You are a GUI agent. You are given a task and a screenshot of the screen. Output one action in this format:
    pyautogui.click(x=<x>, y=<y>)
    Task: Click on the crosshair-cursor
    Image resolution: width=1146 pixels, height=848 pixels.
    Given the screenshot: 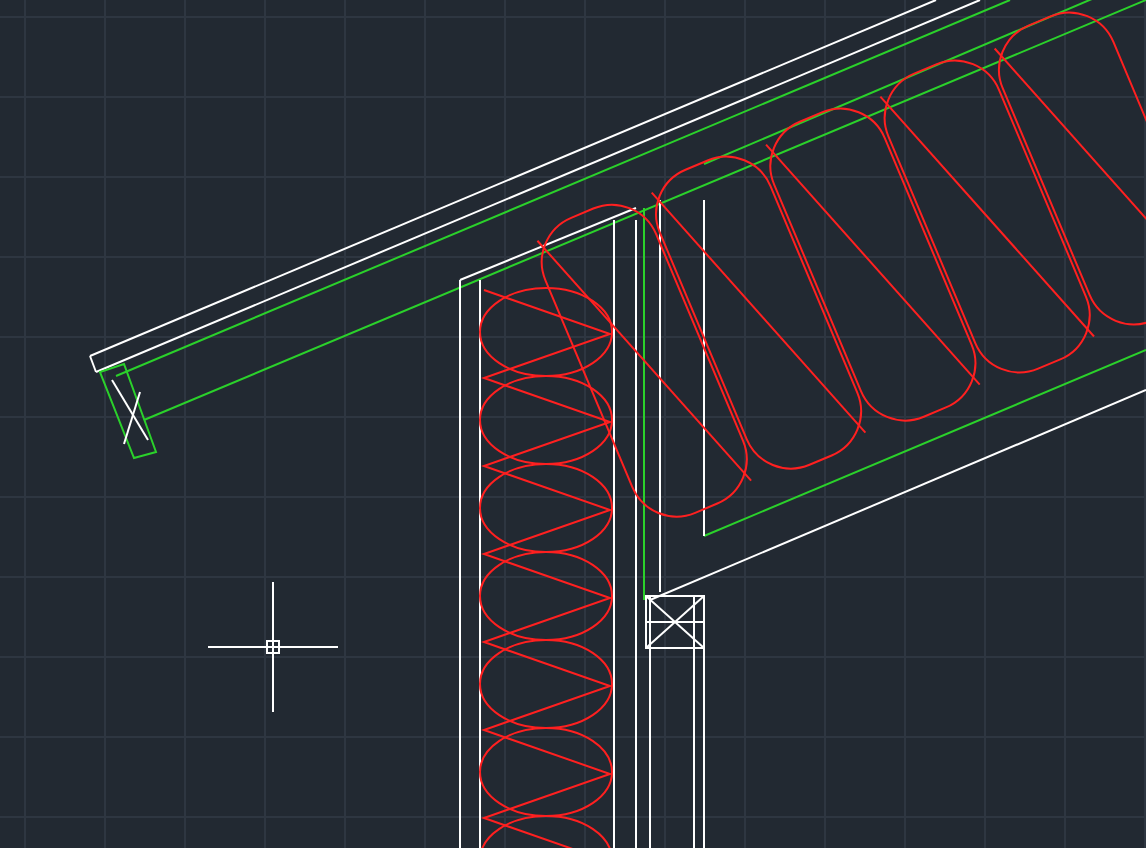 What is the action you would take?
    pyautogui.click(x=273, y=647)
    